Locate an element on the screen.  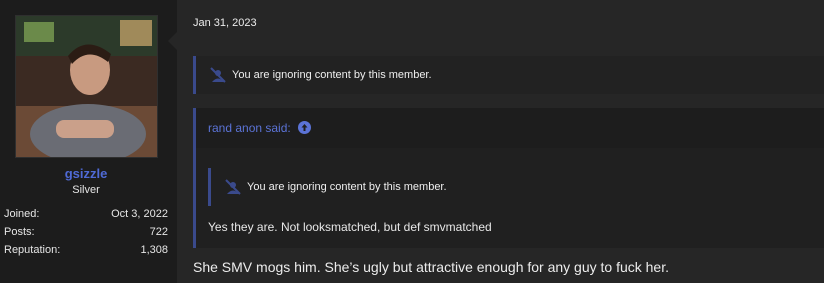
stat-row-reputation: Reputation: 1,308 is located at coordinates (86, 250).